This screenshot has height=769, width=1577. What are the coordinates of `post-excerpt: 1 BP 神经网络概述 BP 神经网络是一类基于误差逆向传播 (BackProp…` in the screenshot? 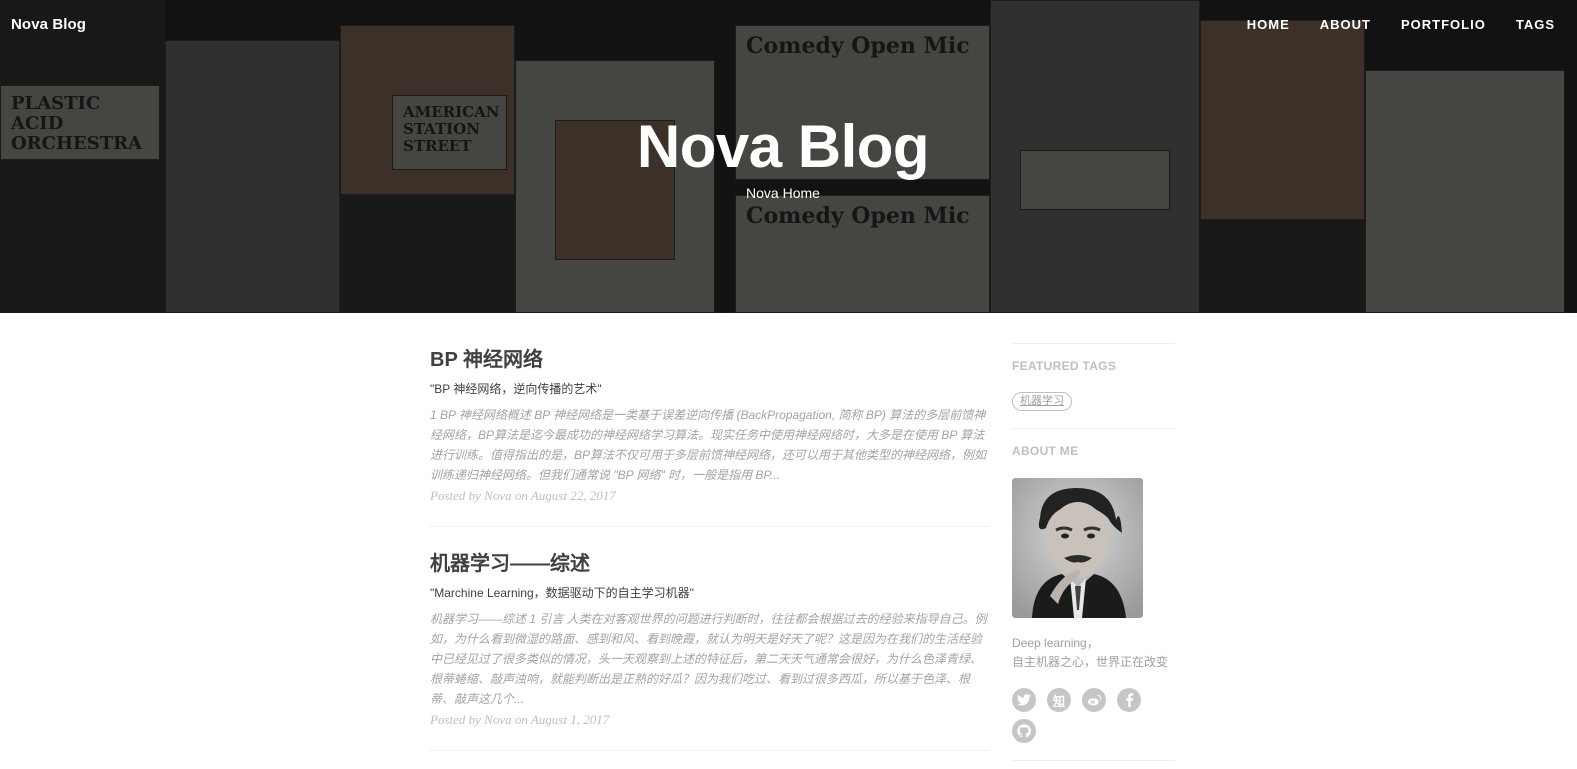 It's located at (710, 445).